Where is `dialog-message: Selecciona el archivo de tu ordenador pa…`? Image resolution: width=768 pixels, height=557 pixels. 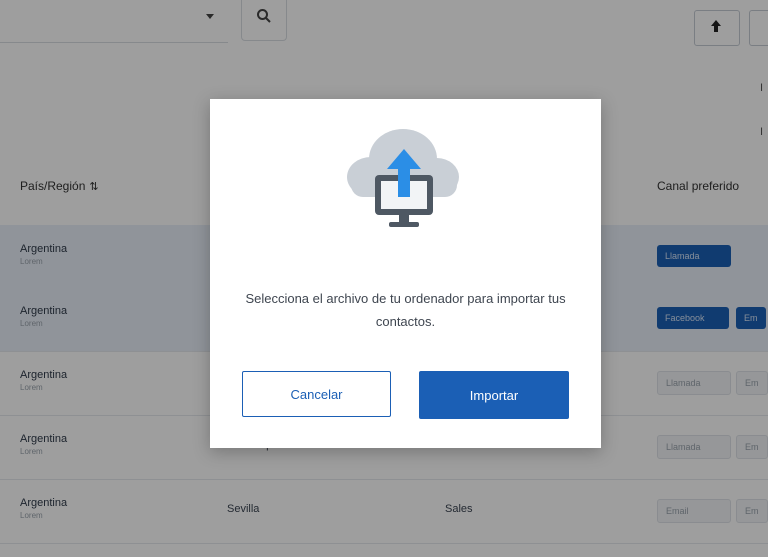
dialog-message: Selecciona el archivo de tu ordenador pa… is located at coordinates (405, 310).